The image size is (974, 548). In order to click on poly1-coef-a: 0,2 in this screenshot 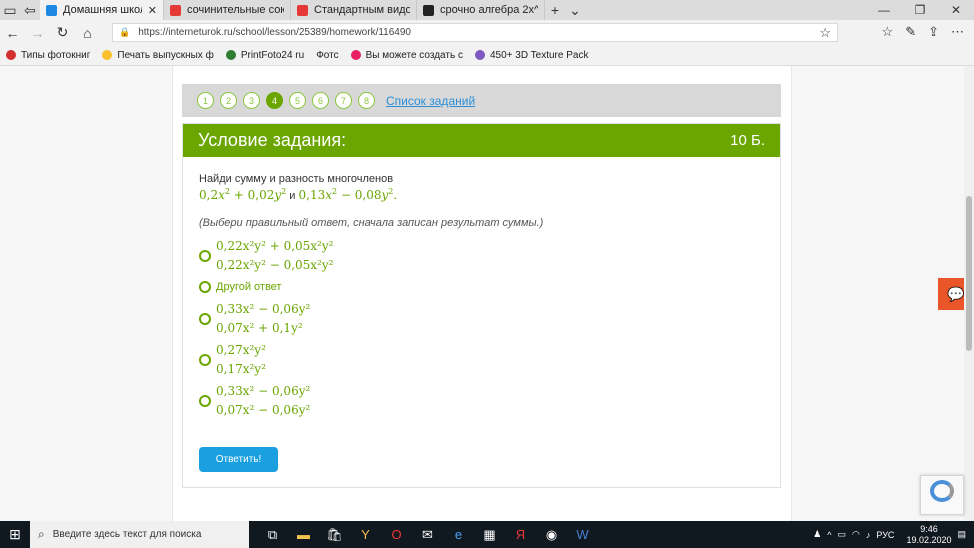, I will do `click(209, 195)`.